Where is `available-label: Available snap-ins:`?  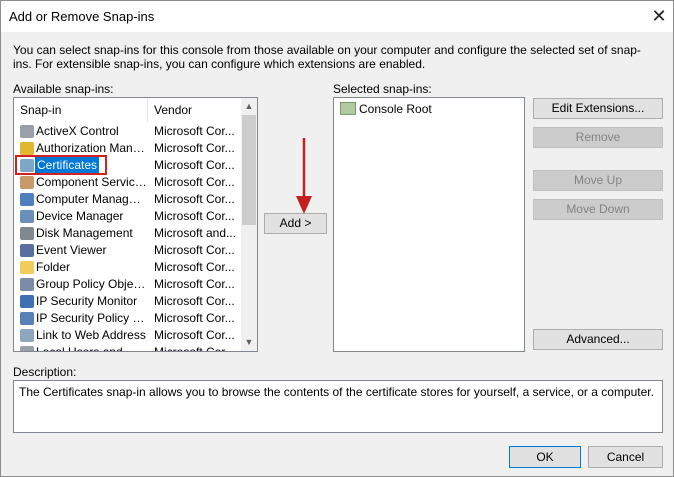 available-label: Available snap-ins: is located at coordinates (63, 89).